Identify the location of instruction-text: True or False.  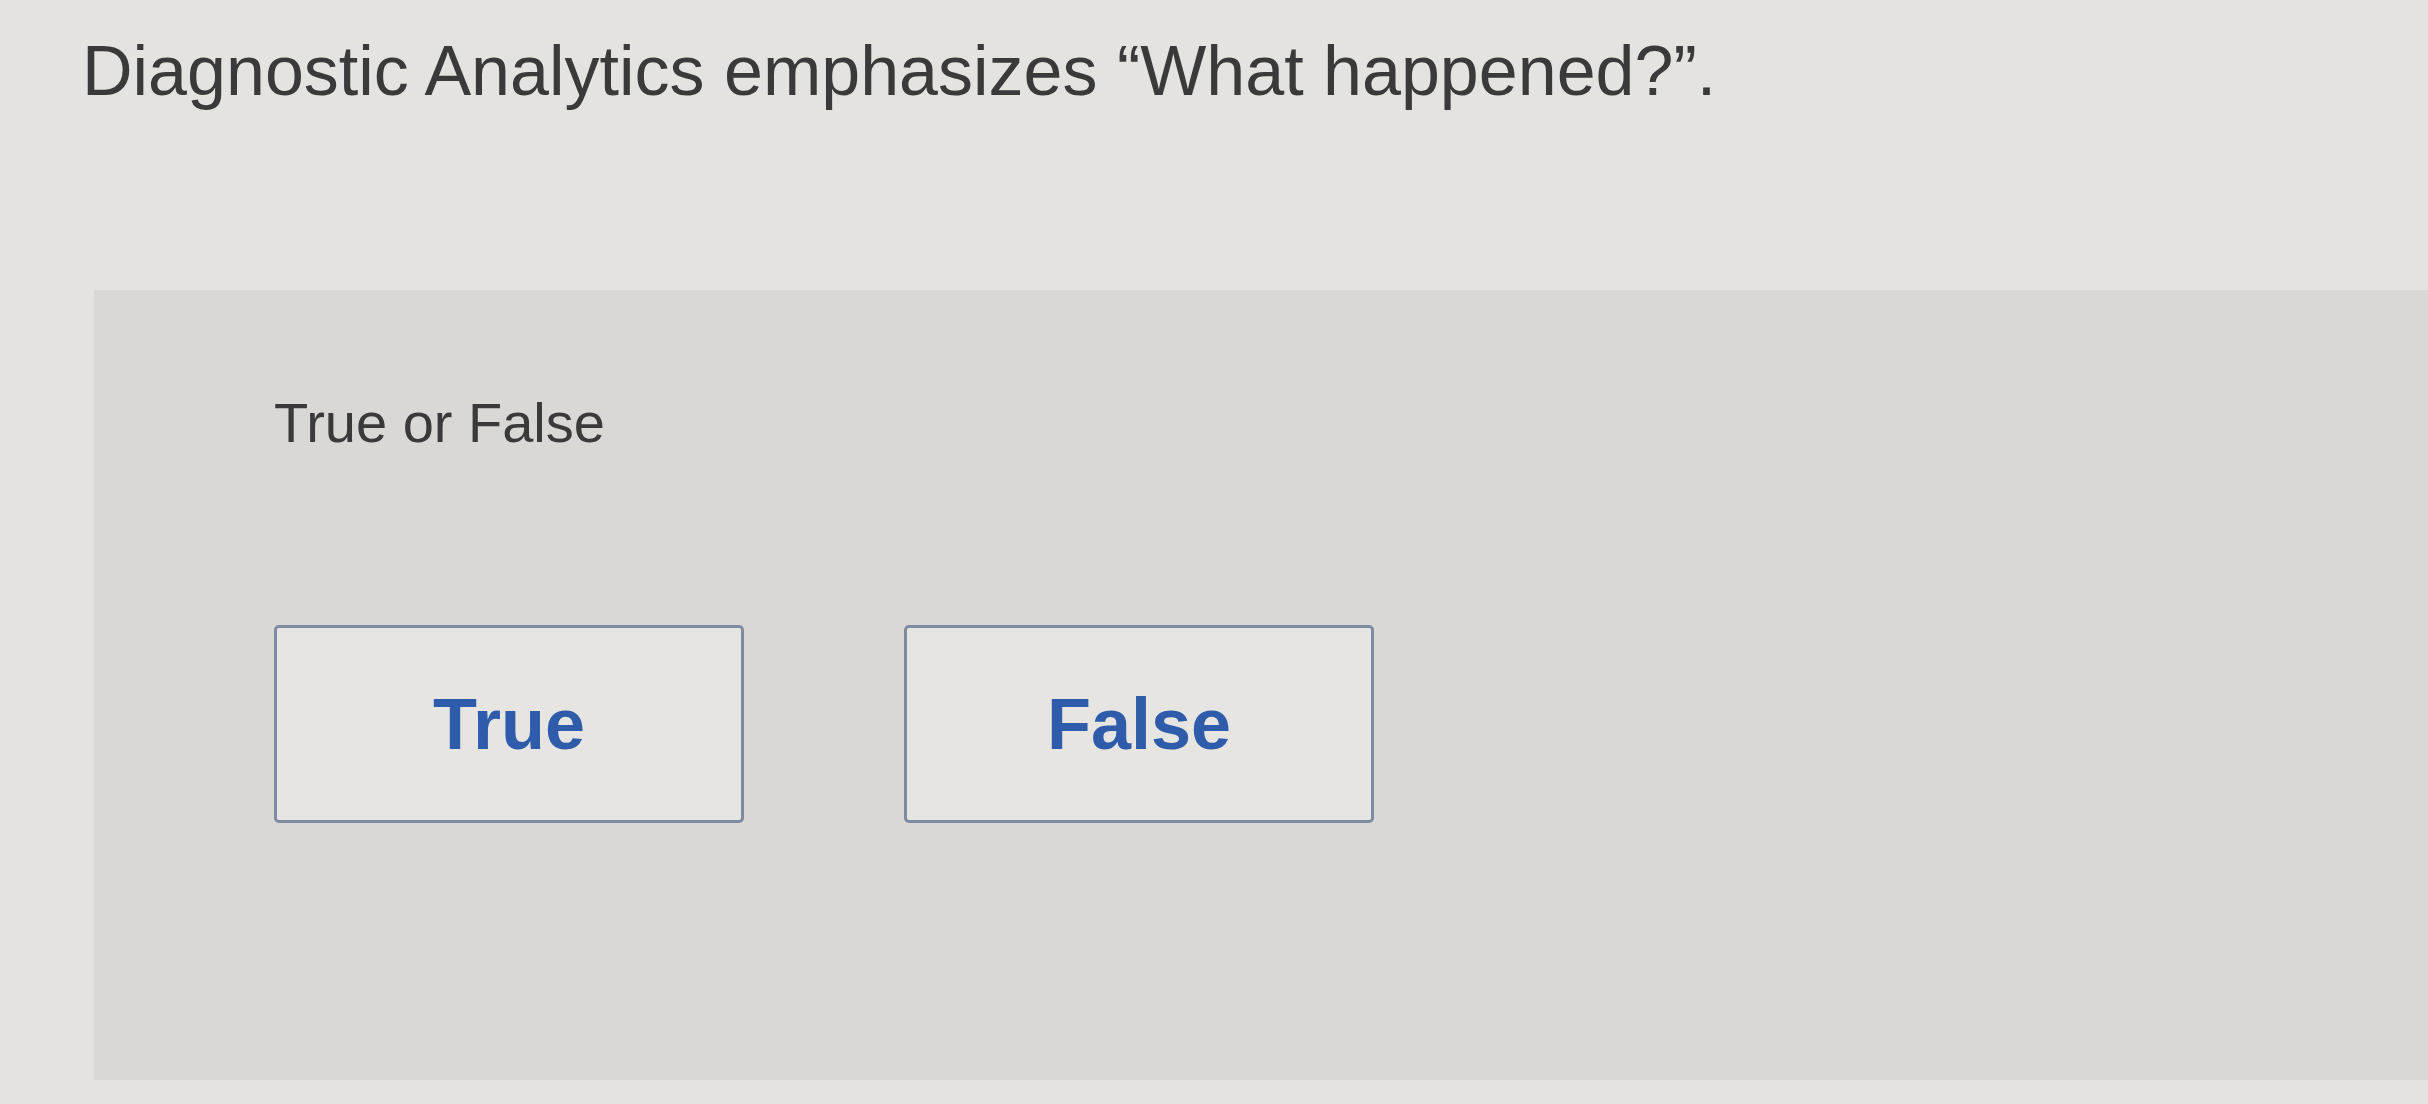
(439, 422).